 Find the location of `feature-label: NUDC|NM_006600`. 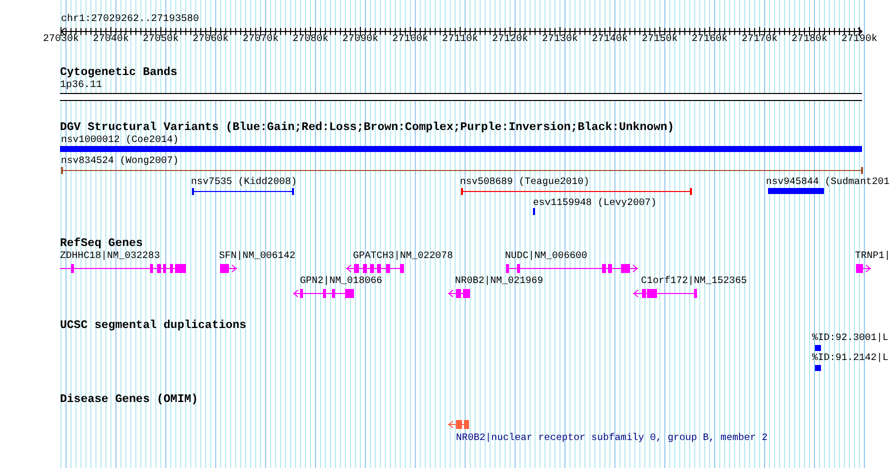

feature-label: NUDC|NM_006600 is located at coordinates (546, 256).